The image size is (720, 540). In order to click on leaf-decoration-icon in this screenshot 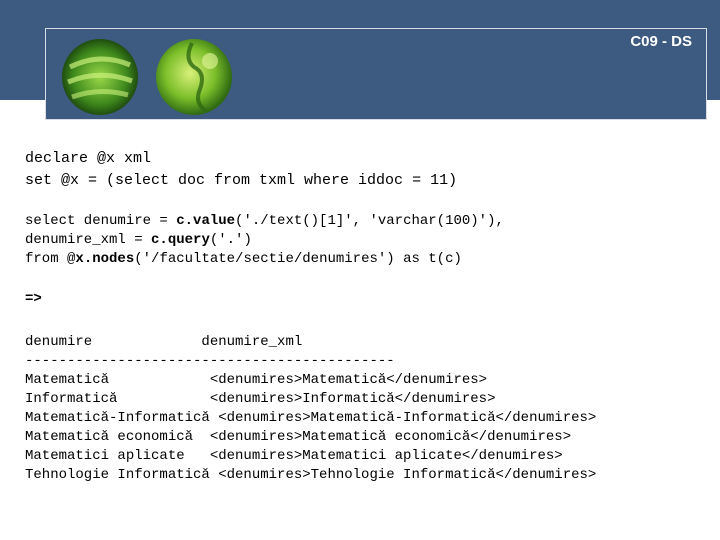, I will do `click(100, 77)`.